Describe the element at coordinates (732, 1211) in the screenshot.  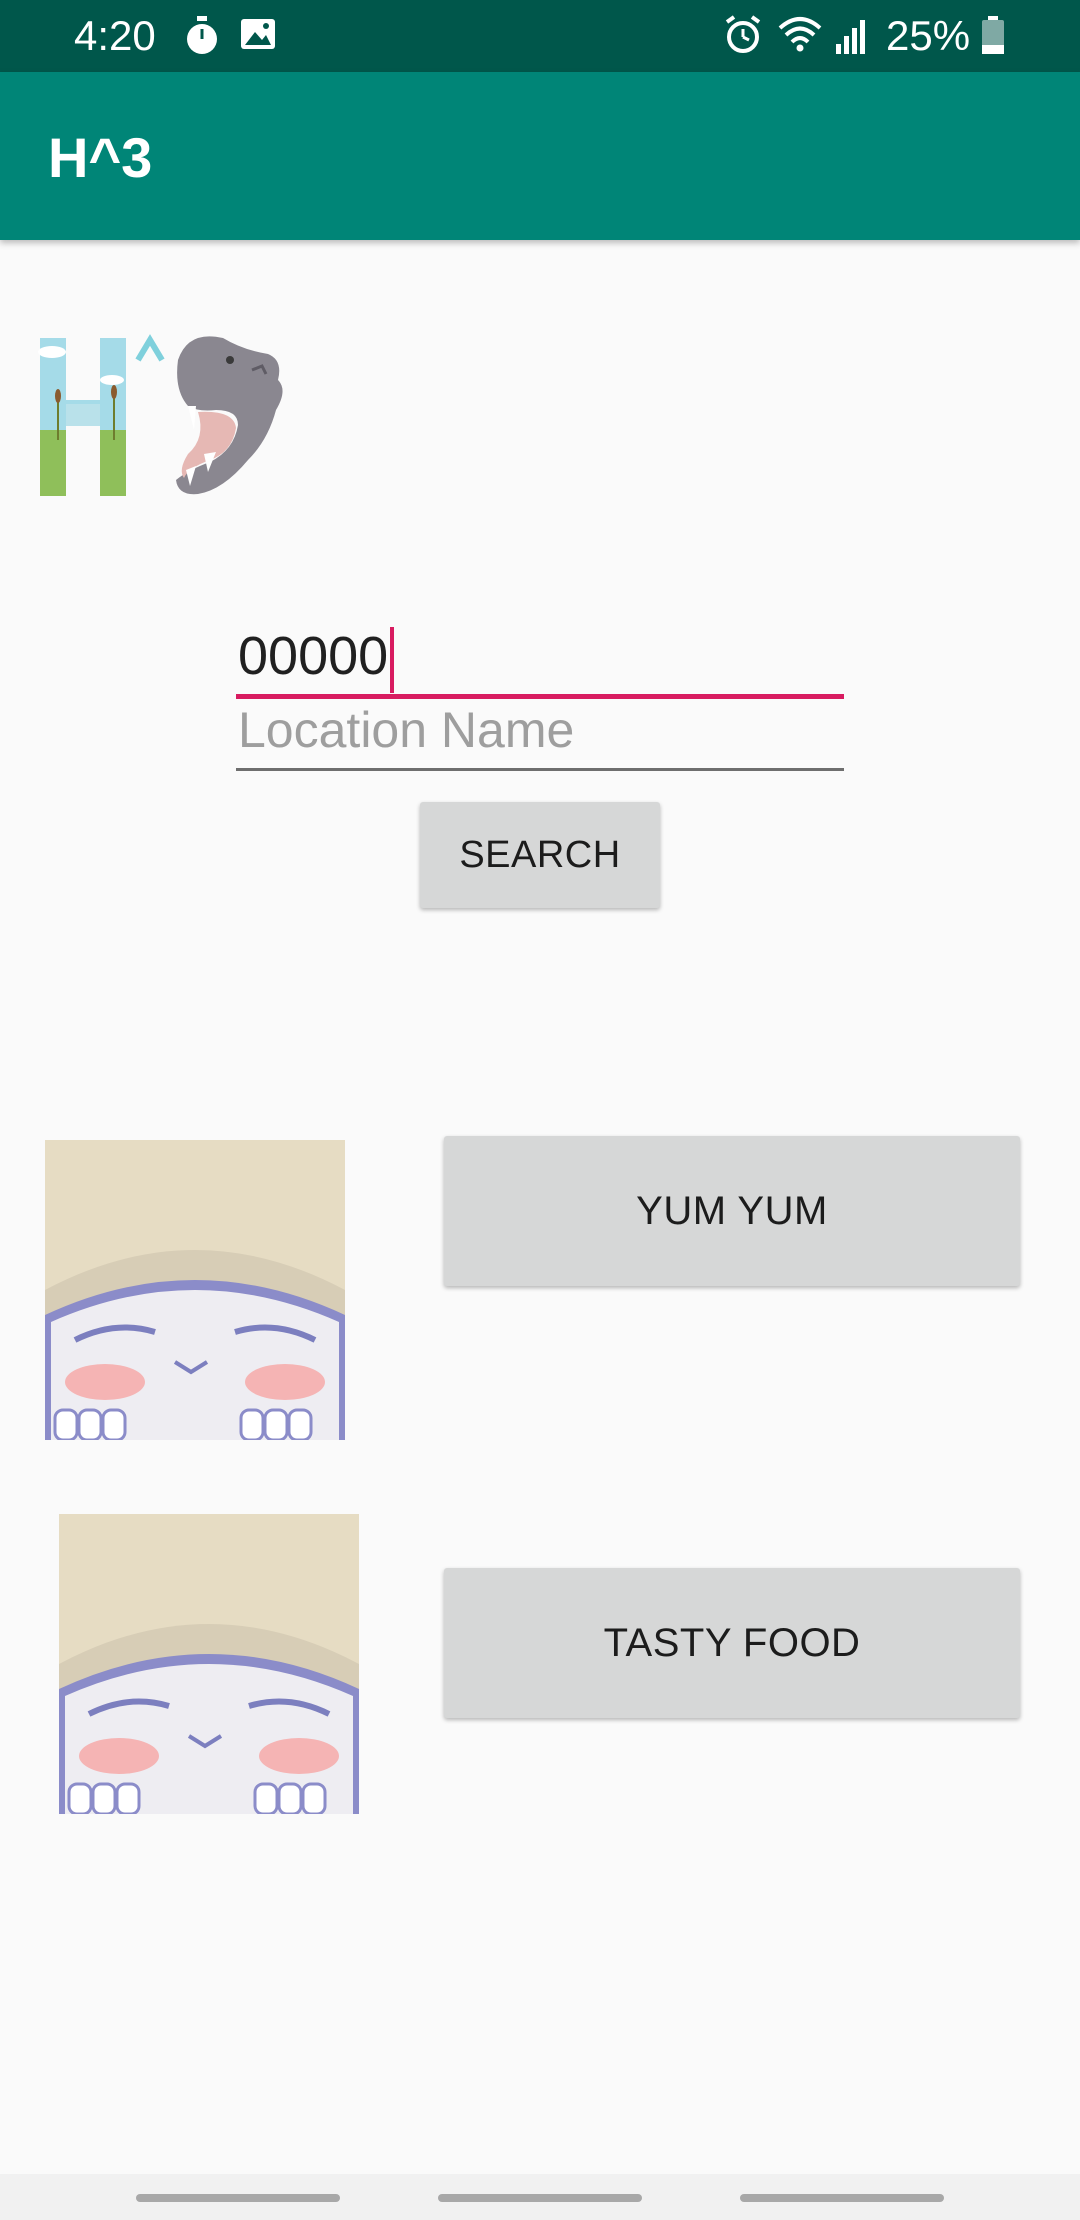
I see `result-button-yum-yum: YUM YUM` at that location.